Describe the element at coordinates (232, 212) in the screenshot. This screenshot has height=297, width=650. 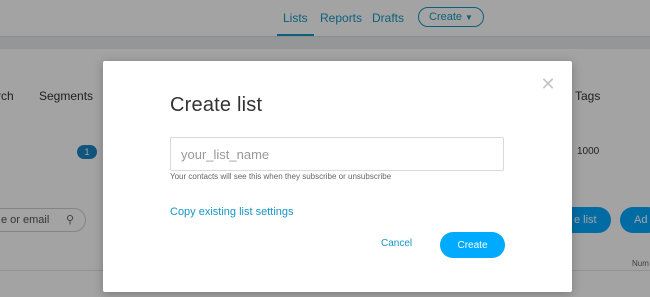
I see `copy-list-settings-link: Copy existing list settings` at that location.